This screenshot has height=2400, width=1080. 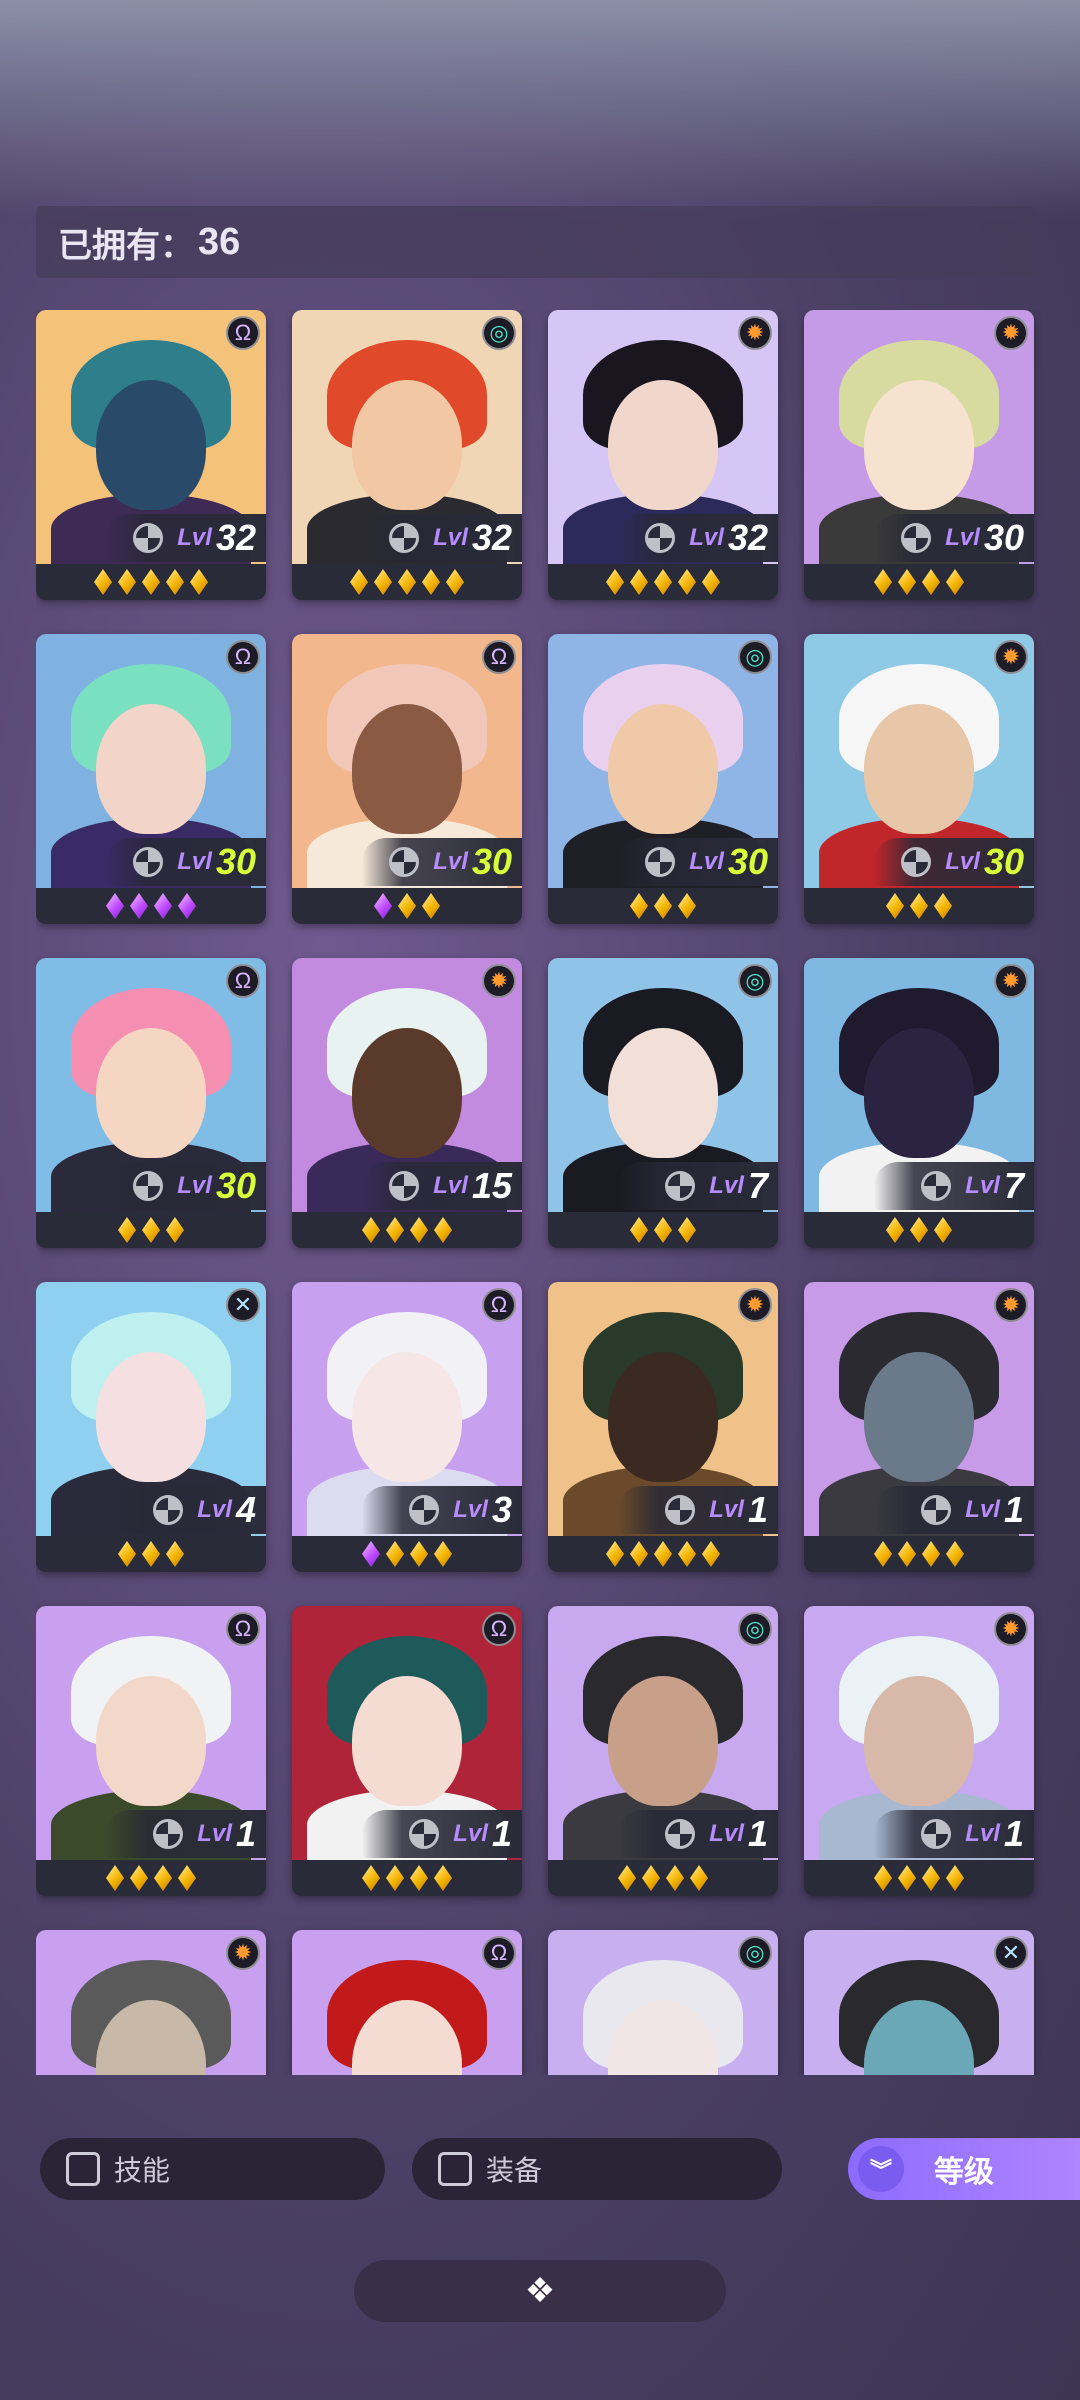 What do you see at coordinates (83, 2169) in the screenshot?
I see `checkbox-icon` at bounding box center [83, 2169].